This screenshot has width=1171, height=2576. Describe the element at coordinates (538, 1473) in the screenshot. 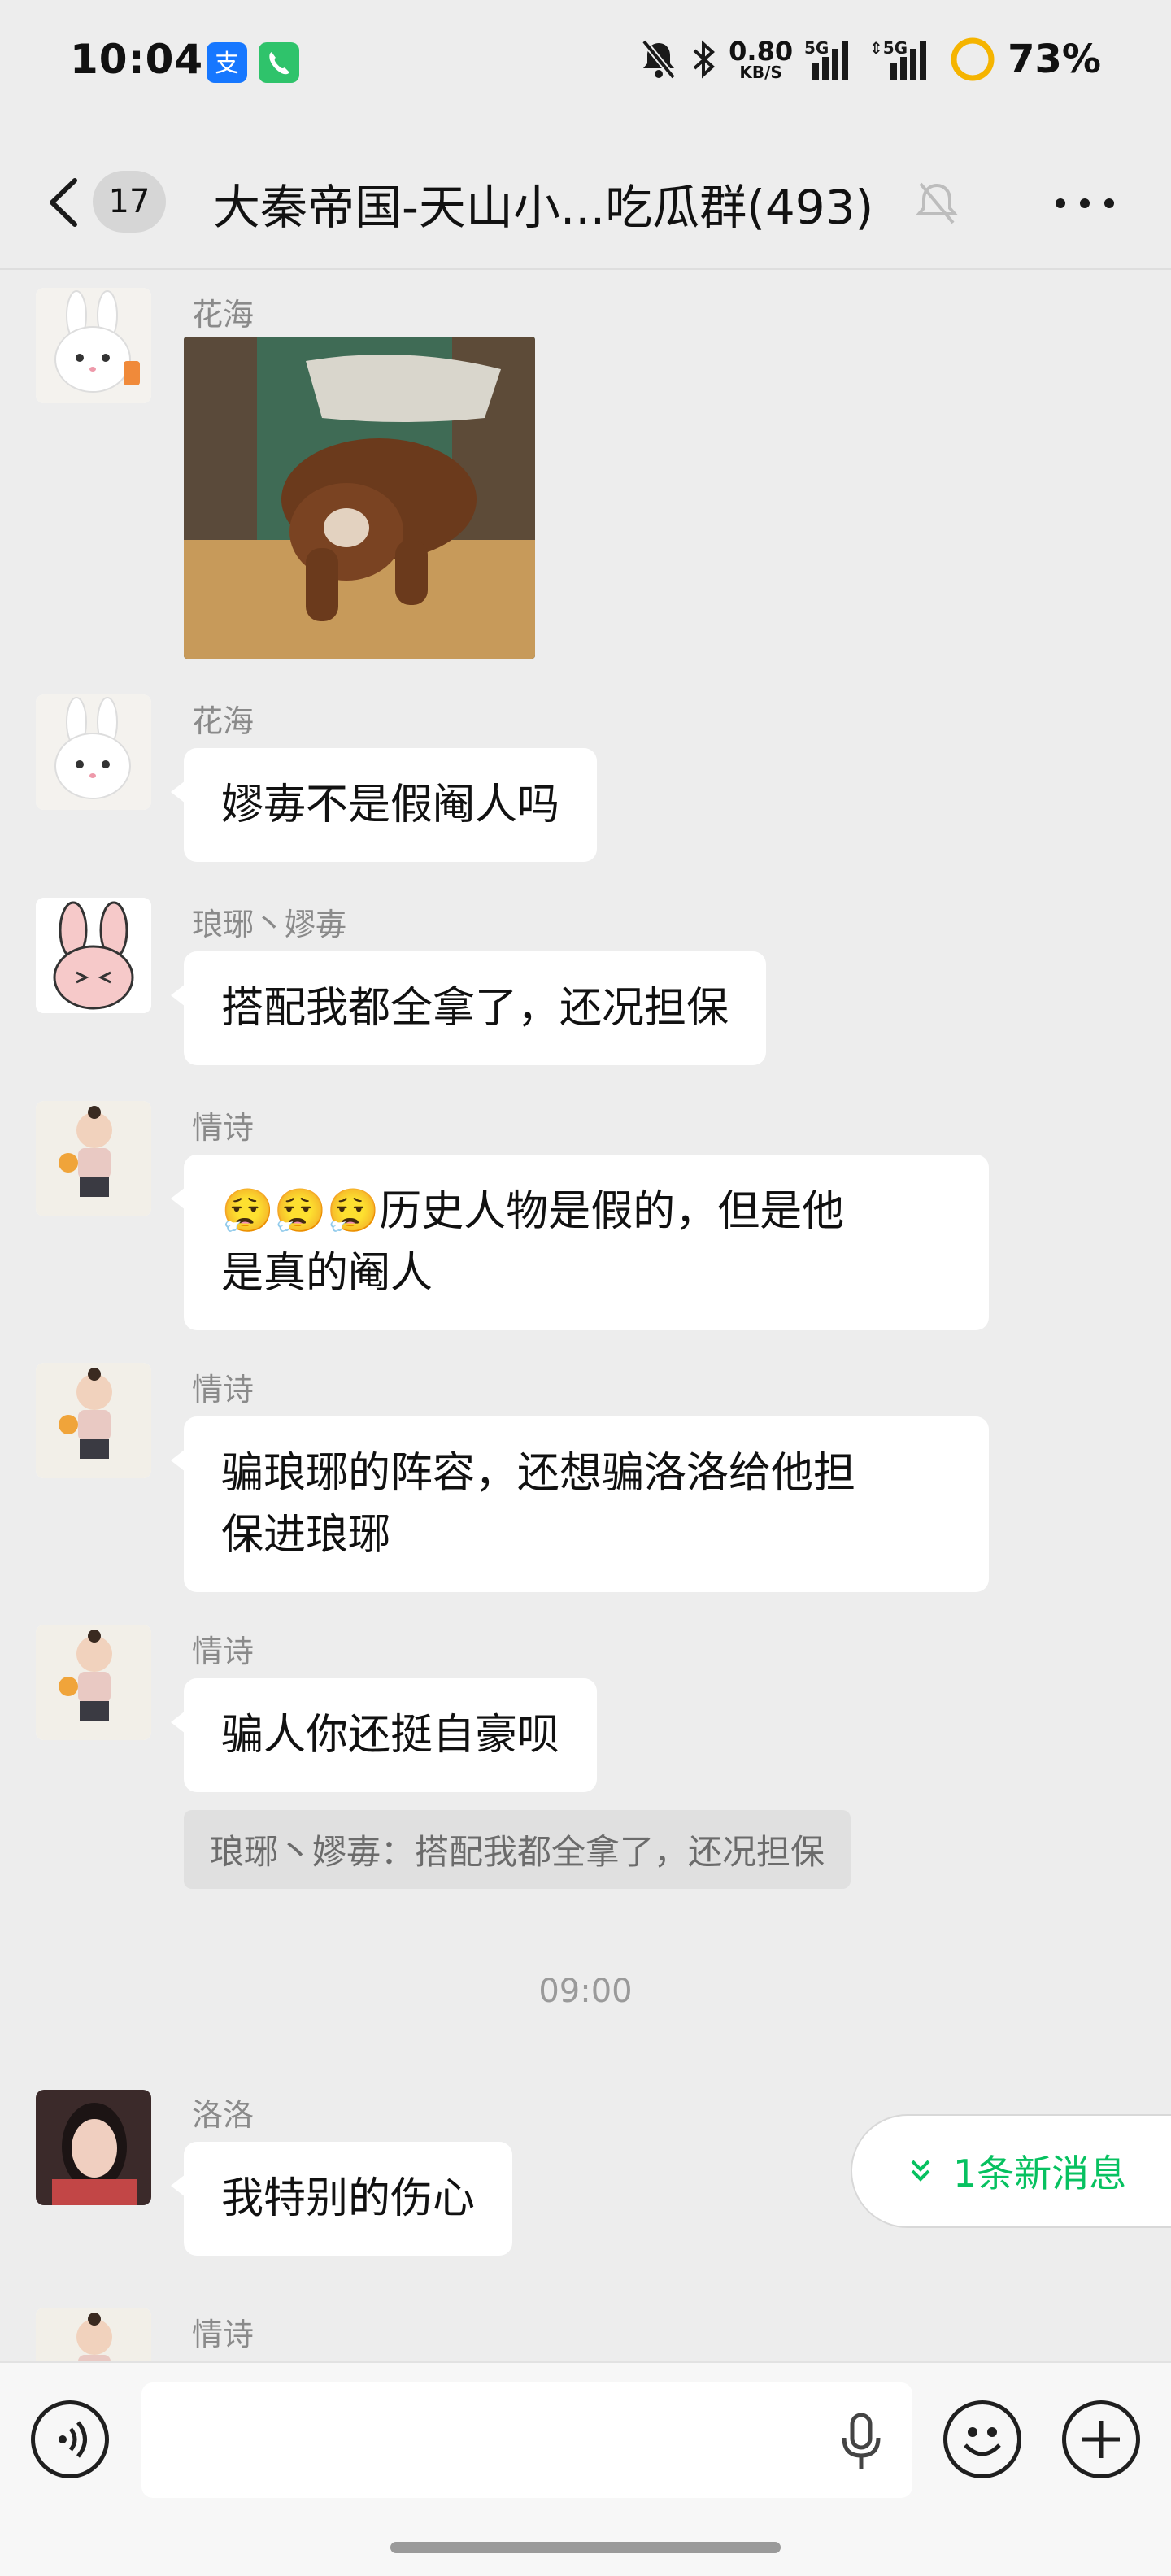

I see `message-text-line: 骗琅琊的阵容，还想骗洛洛给他担` at that location.